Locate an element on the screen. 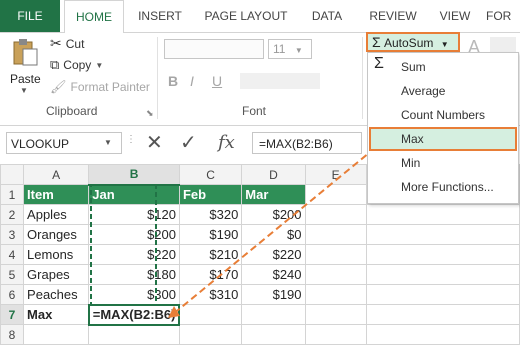 This screenshot has width=520, height=345. menu-item-max: Max is located at coordinates (443, 139).